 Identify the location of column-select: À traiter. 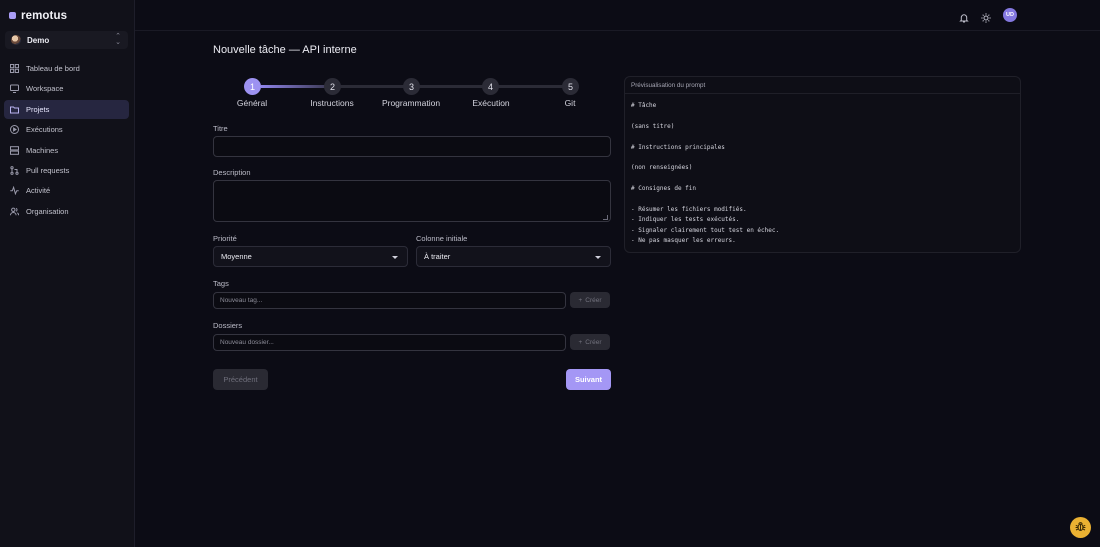
(513, 256).